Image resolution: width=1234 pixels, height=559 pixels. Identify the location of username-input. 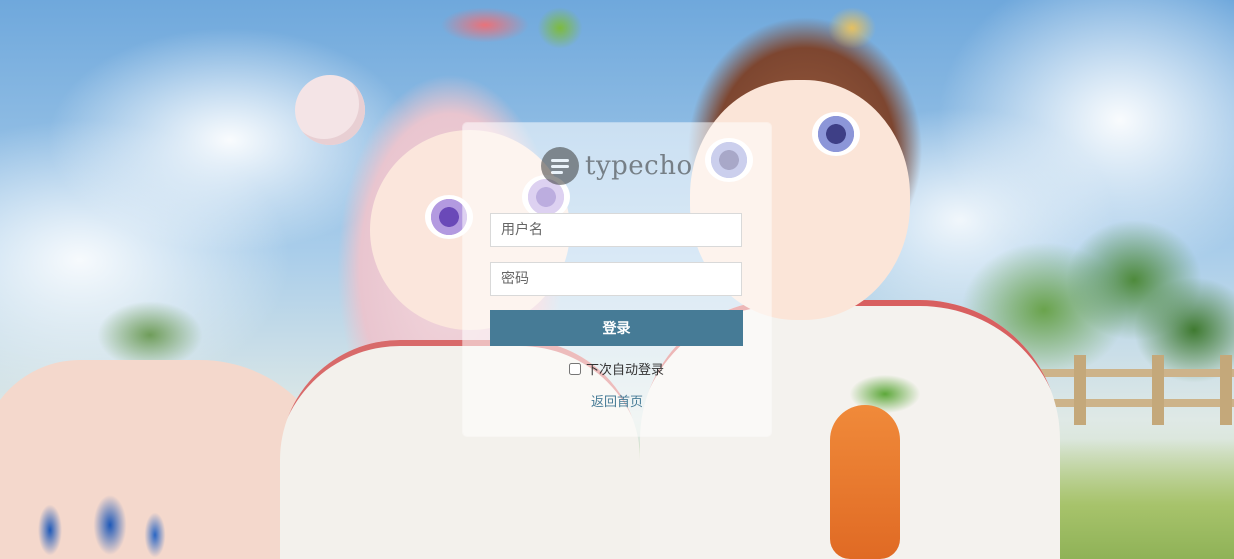
(616, 230).